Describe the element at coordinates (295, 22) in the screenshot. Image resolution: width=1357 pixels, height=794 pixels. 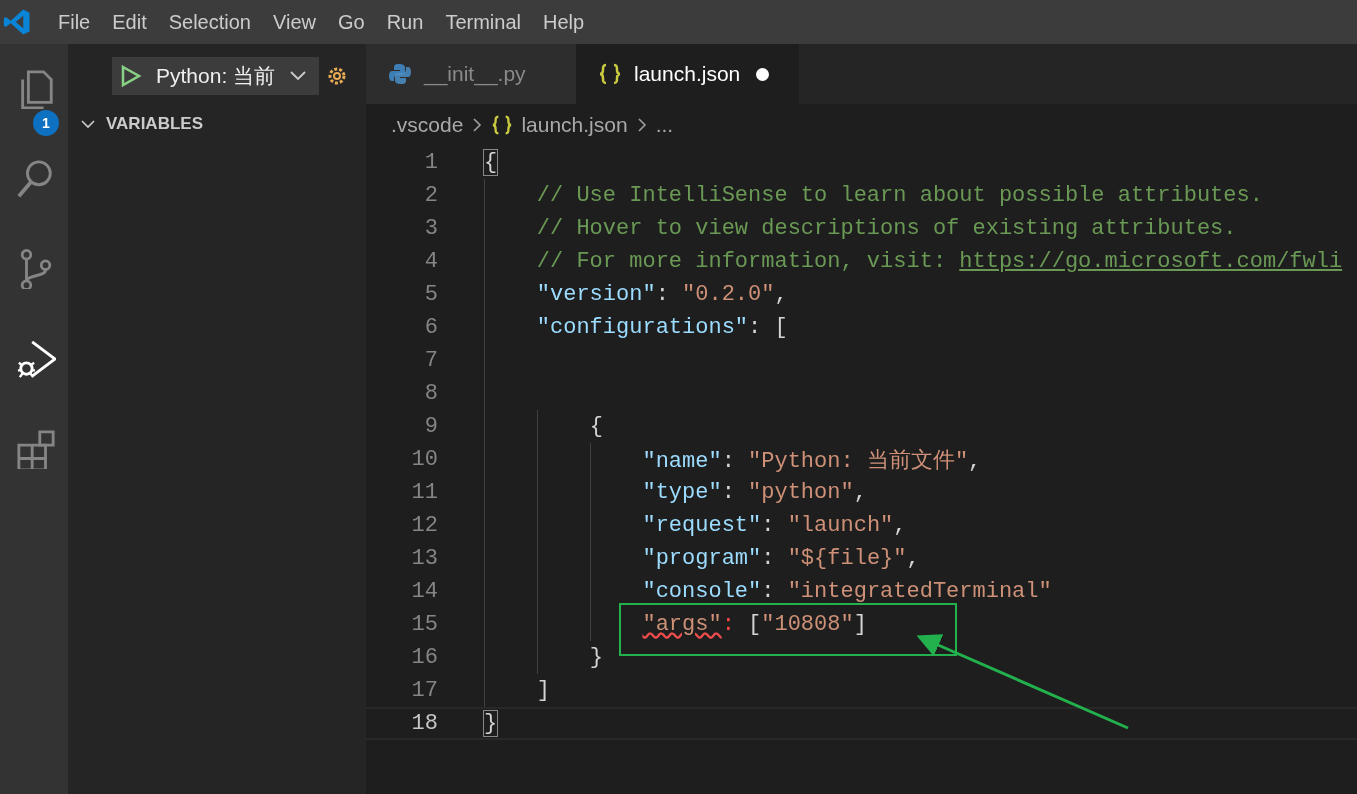
I see `menu-item: View` at that location.